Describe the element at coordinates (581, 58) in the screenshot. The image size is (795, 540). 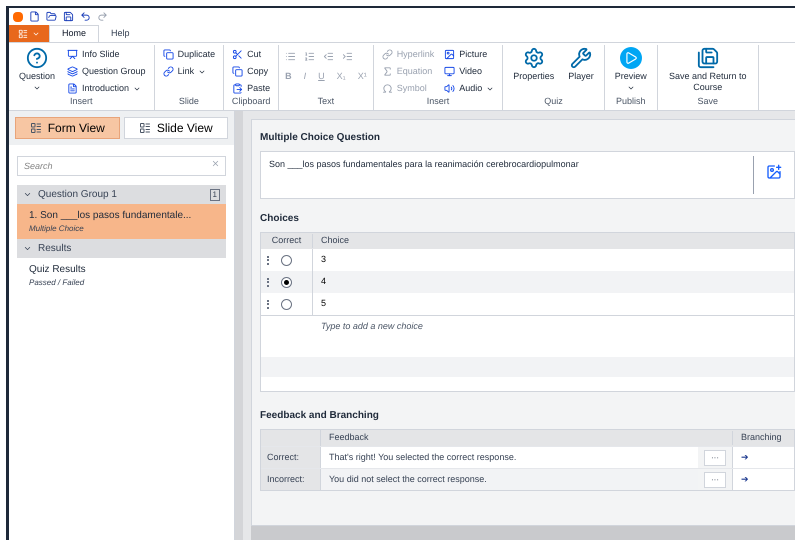
I see `wrench-icon` at that location.